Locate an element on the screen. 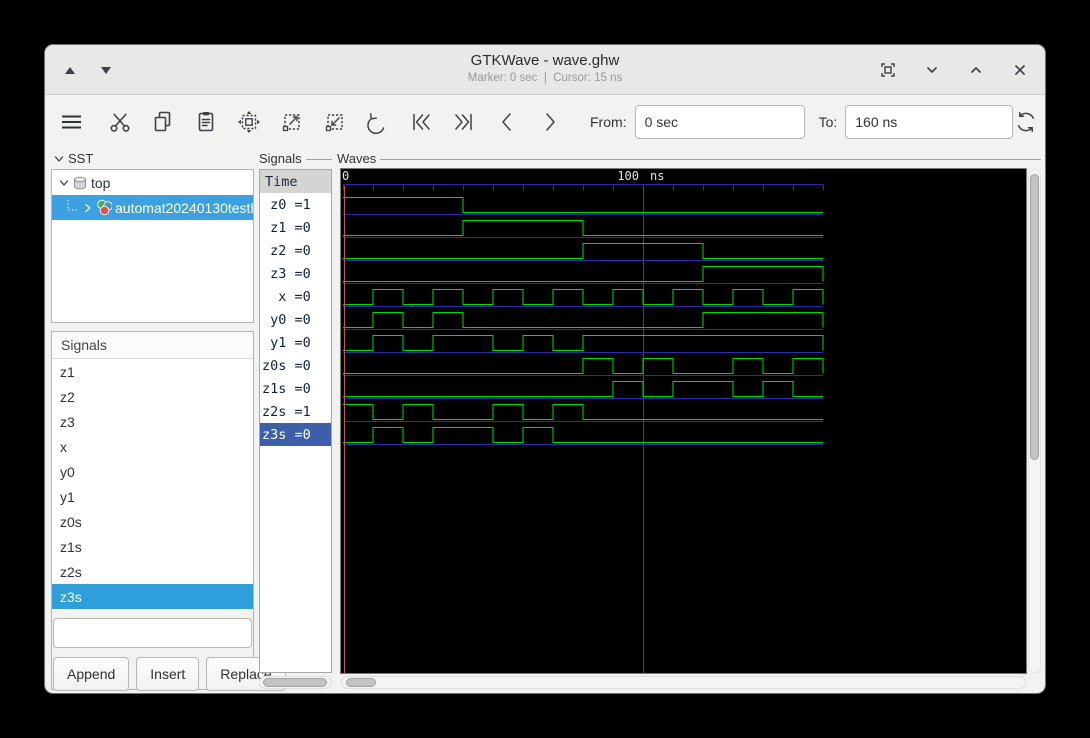  zoom-out-icon is located at coordinates (334, 123).